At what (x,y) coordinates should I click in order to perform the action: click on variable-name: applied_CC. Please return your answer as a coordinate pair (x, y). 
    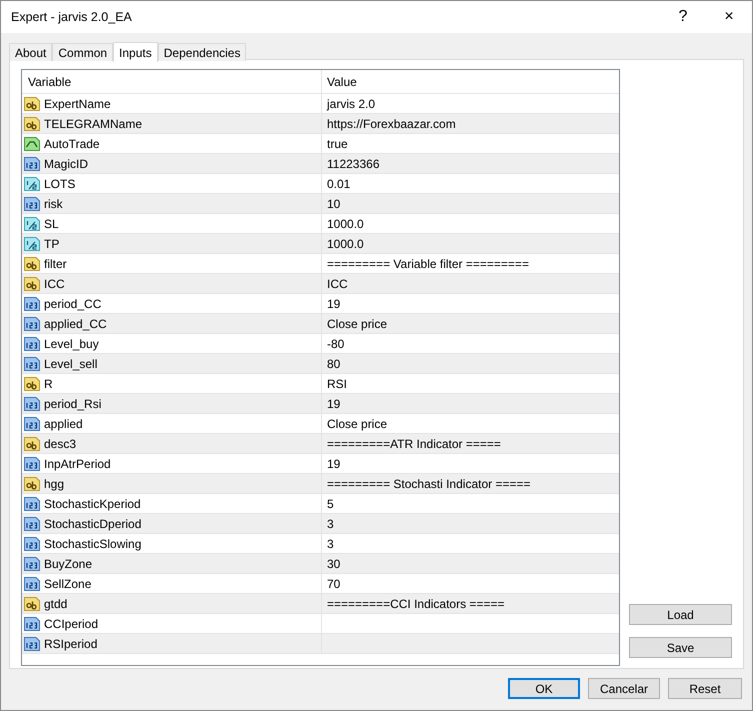
    Looking at the image, I should click on (75, 323).